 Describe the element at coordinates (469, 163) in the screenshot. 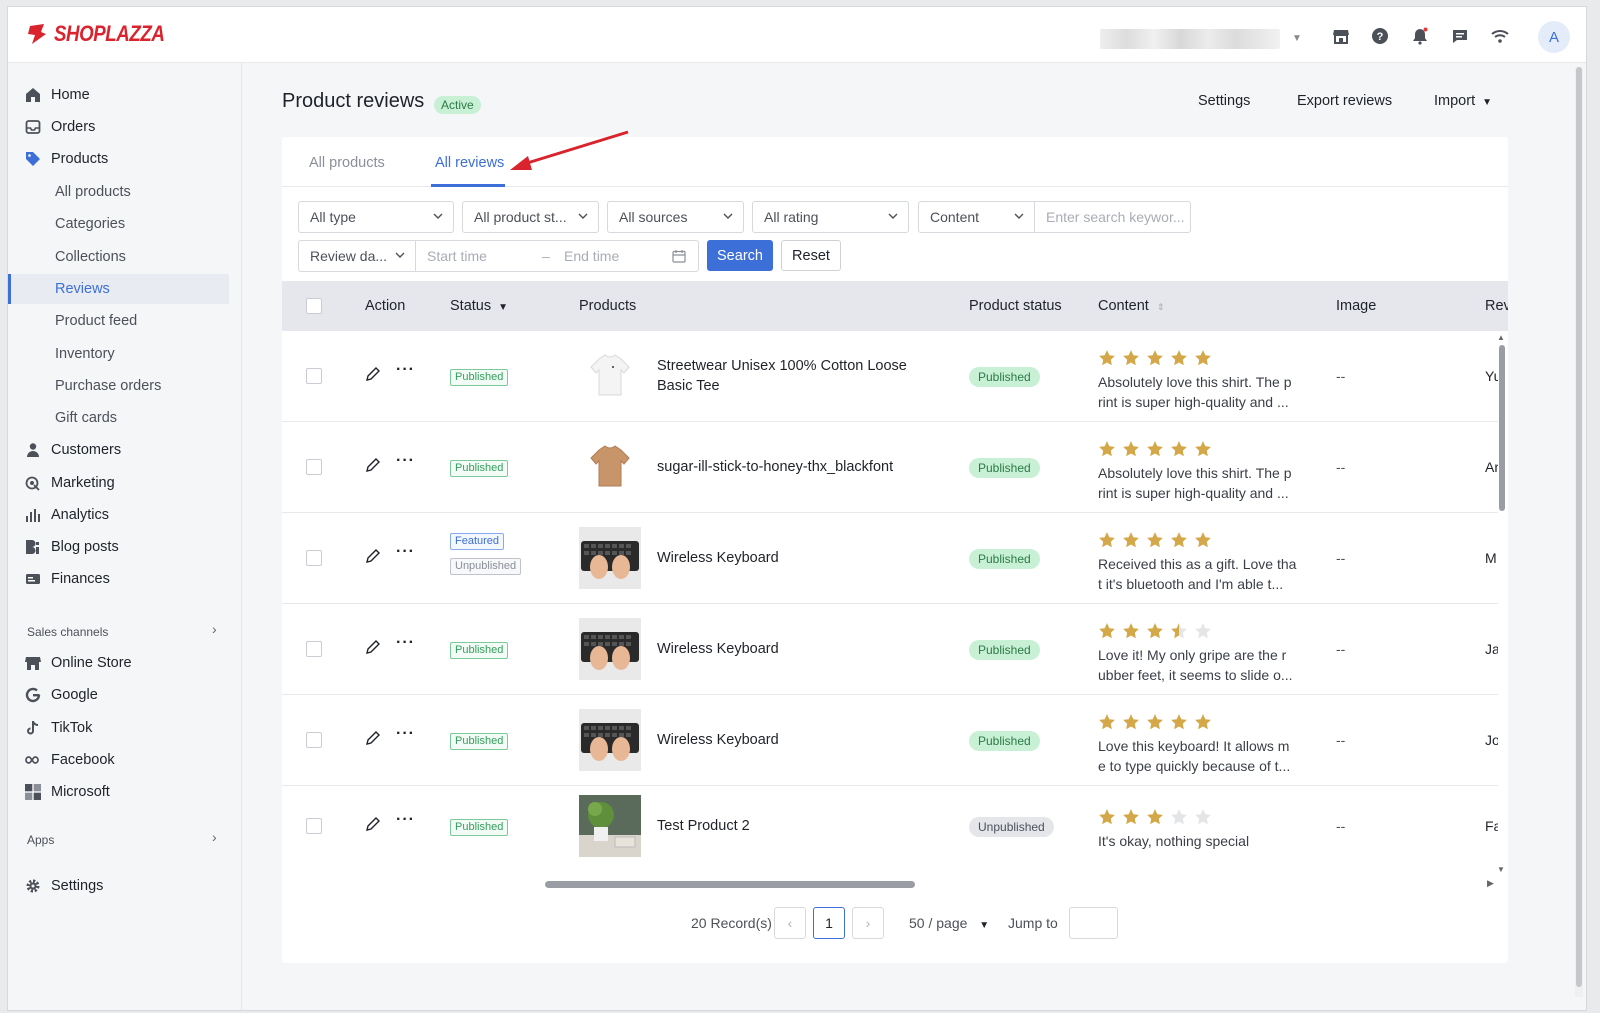

I see `tab-all-reviews: All reviews` at that location.